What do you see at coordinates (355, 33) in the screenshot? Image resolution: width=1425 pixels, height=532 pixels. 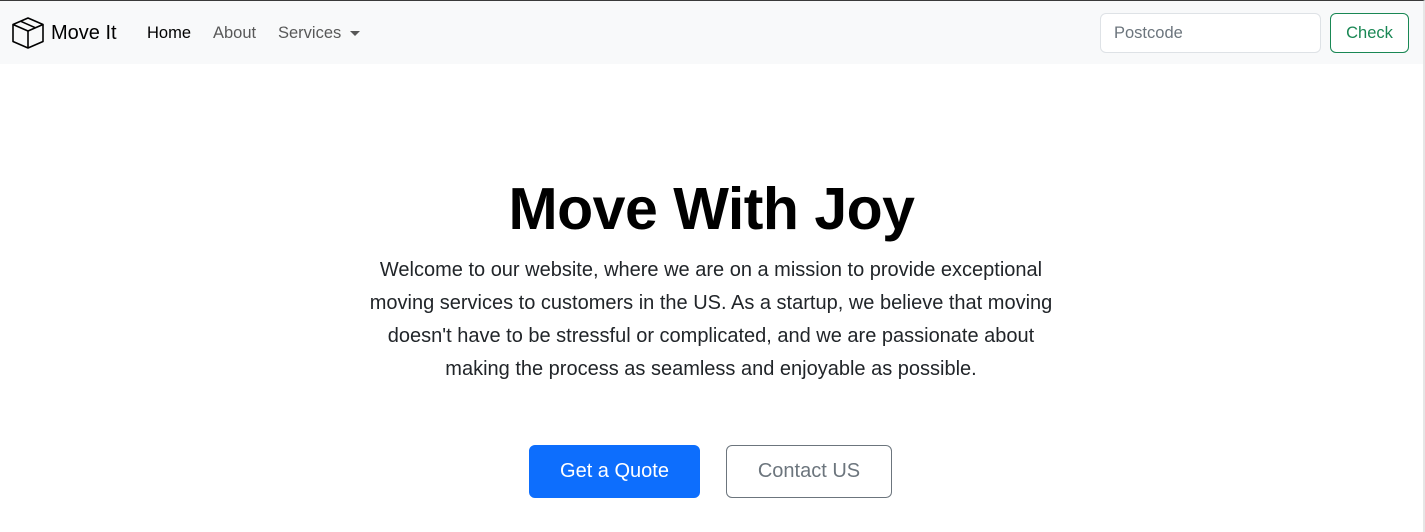 I see `caret-down-icon` at bounding box center [355, 33].